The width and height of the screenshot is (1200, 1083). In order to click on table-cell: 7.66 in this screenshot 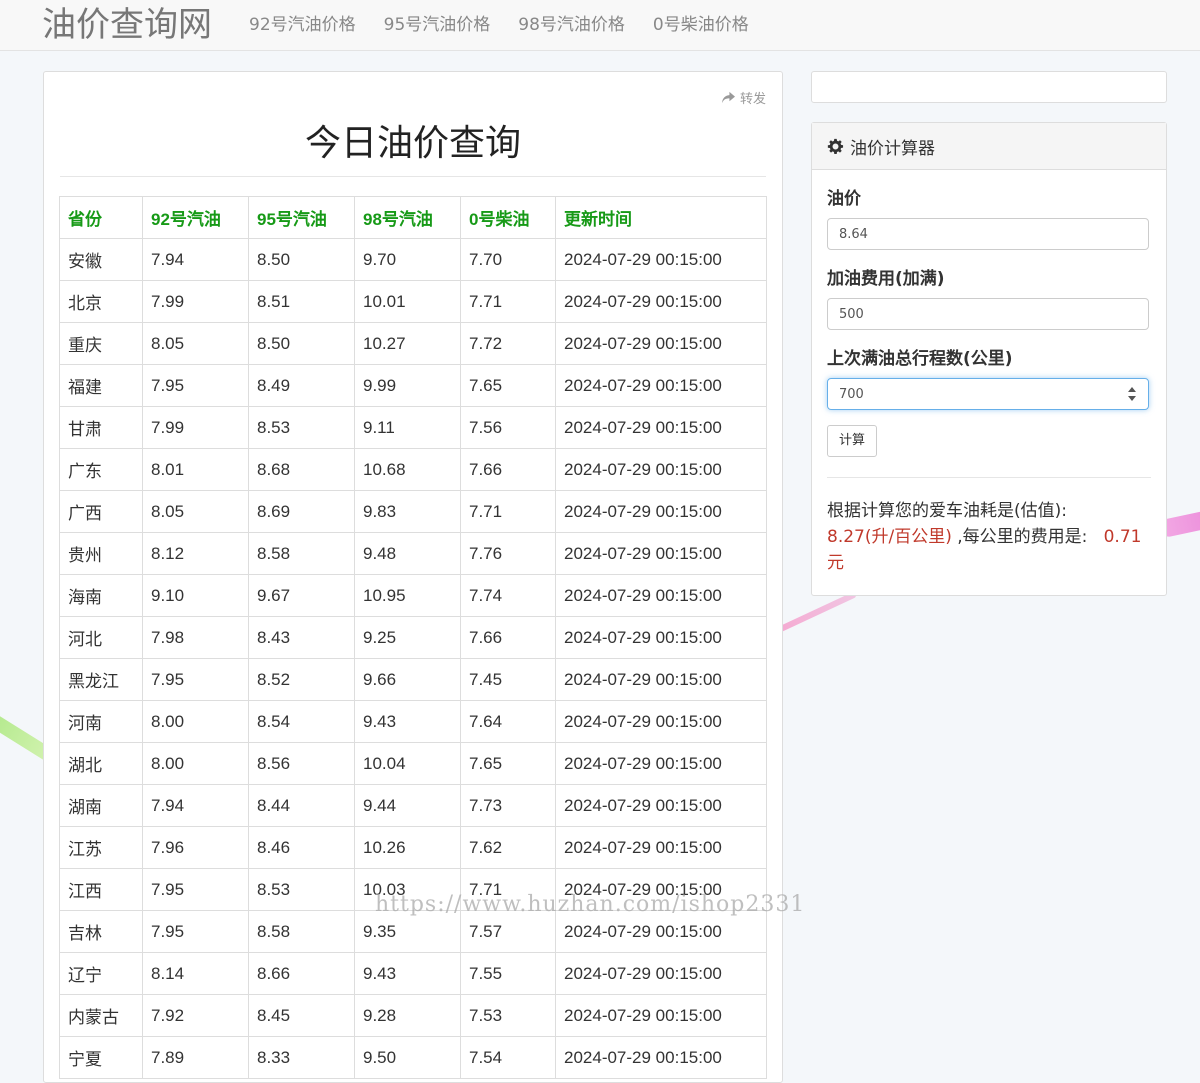, I will do `click(508, 637)`.